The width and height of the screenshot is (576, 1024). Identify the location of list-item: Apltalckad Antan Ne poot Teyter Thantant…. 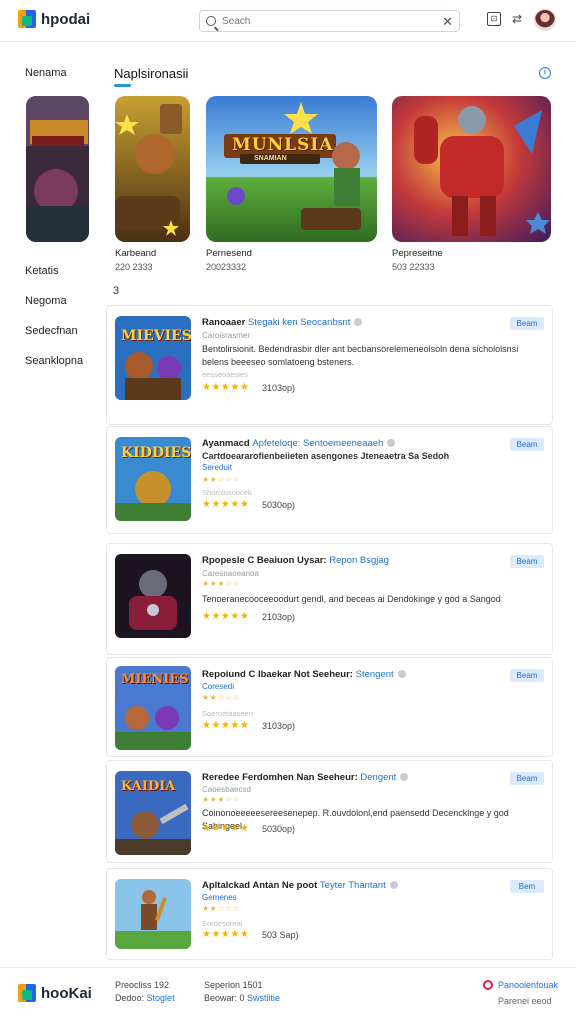
(329, 914).